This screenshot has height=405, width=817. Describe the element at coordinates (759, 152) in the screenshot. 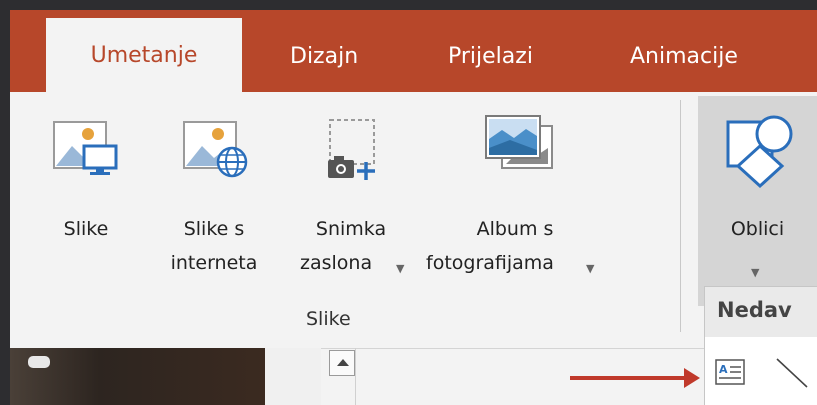

I see `shapes-icon` at that location.